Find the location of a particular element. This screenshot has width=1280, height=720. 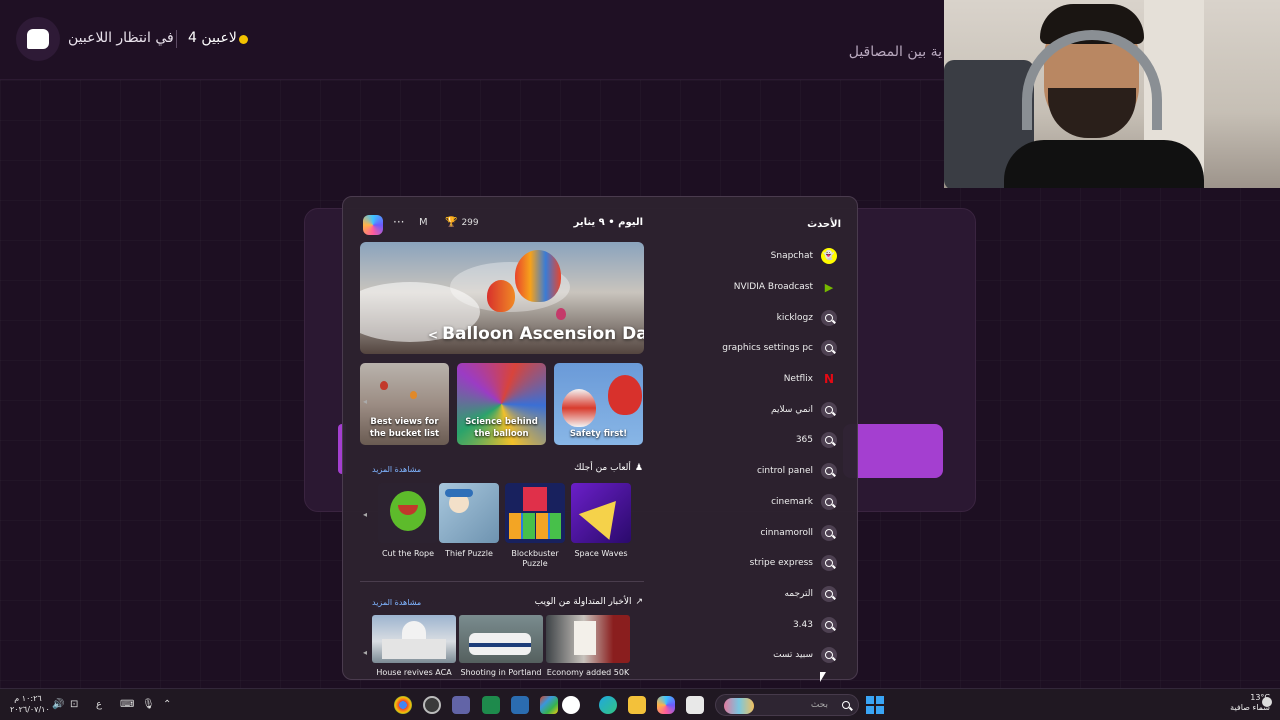

game-tile: Cut the Rope is located at coordinates (408, 521).